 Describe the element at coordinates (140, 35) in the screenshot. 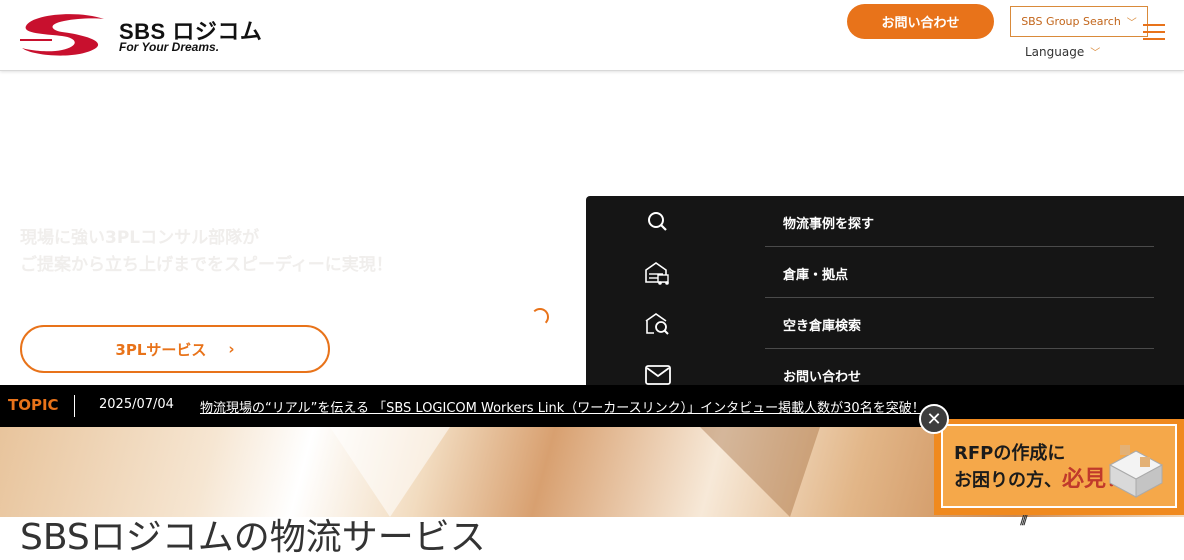

I see `sbs-logicom-logo: SBS ロジコム For Your Dreams.` at that location.